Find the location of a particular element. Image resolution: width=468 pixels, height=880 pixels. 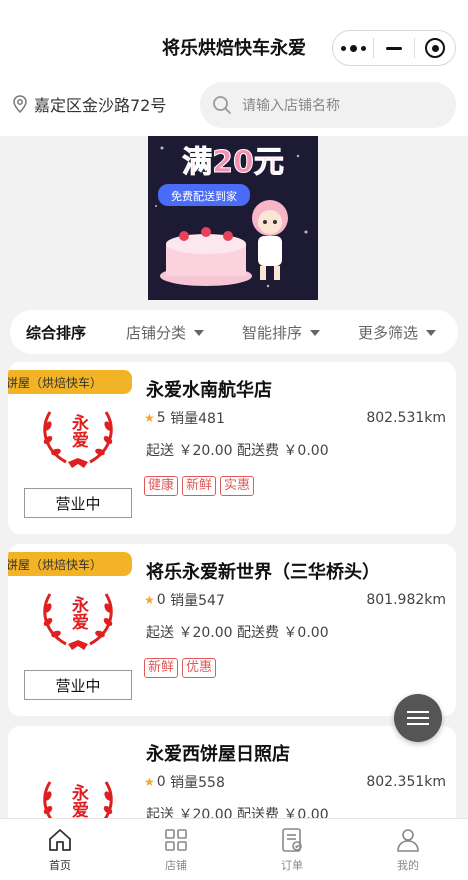

sales-count: 销量481 is located at coordinates (197, 419).